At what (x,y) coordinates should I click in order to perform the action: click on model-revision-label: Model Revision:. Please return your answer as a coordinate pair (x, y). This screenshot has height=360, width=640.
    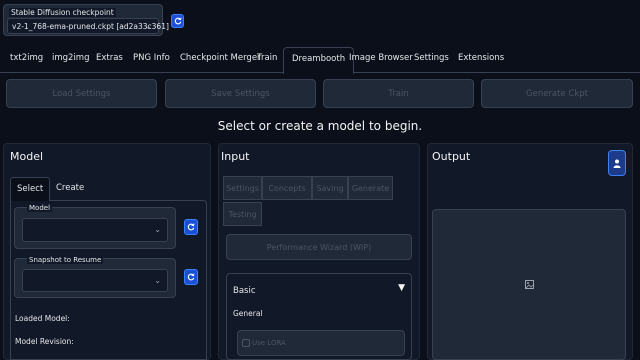
    Looking at the image, I should click on (44, 341).